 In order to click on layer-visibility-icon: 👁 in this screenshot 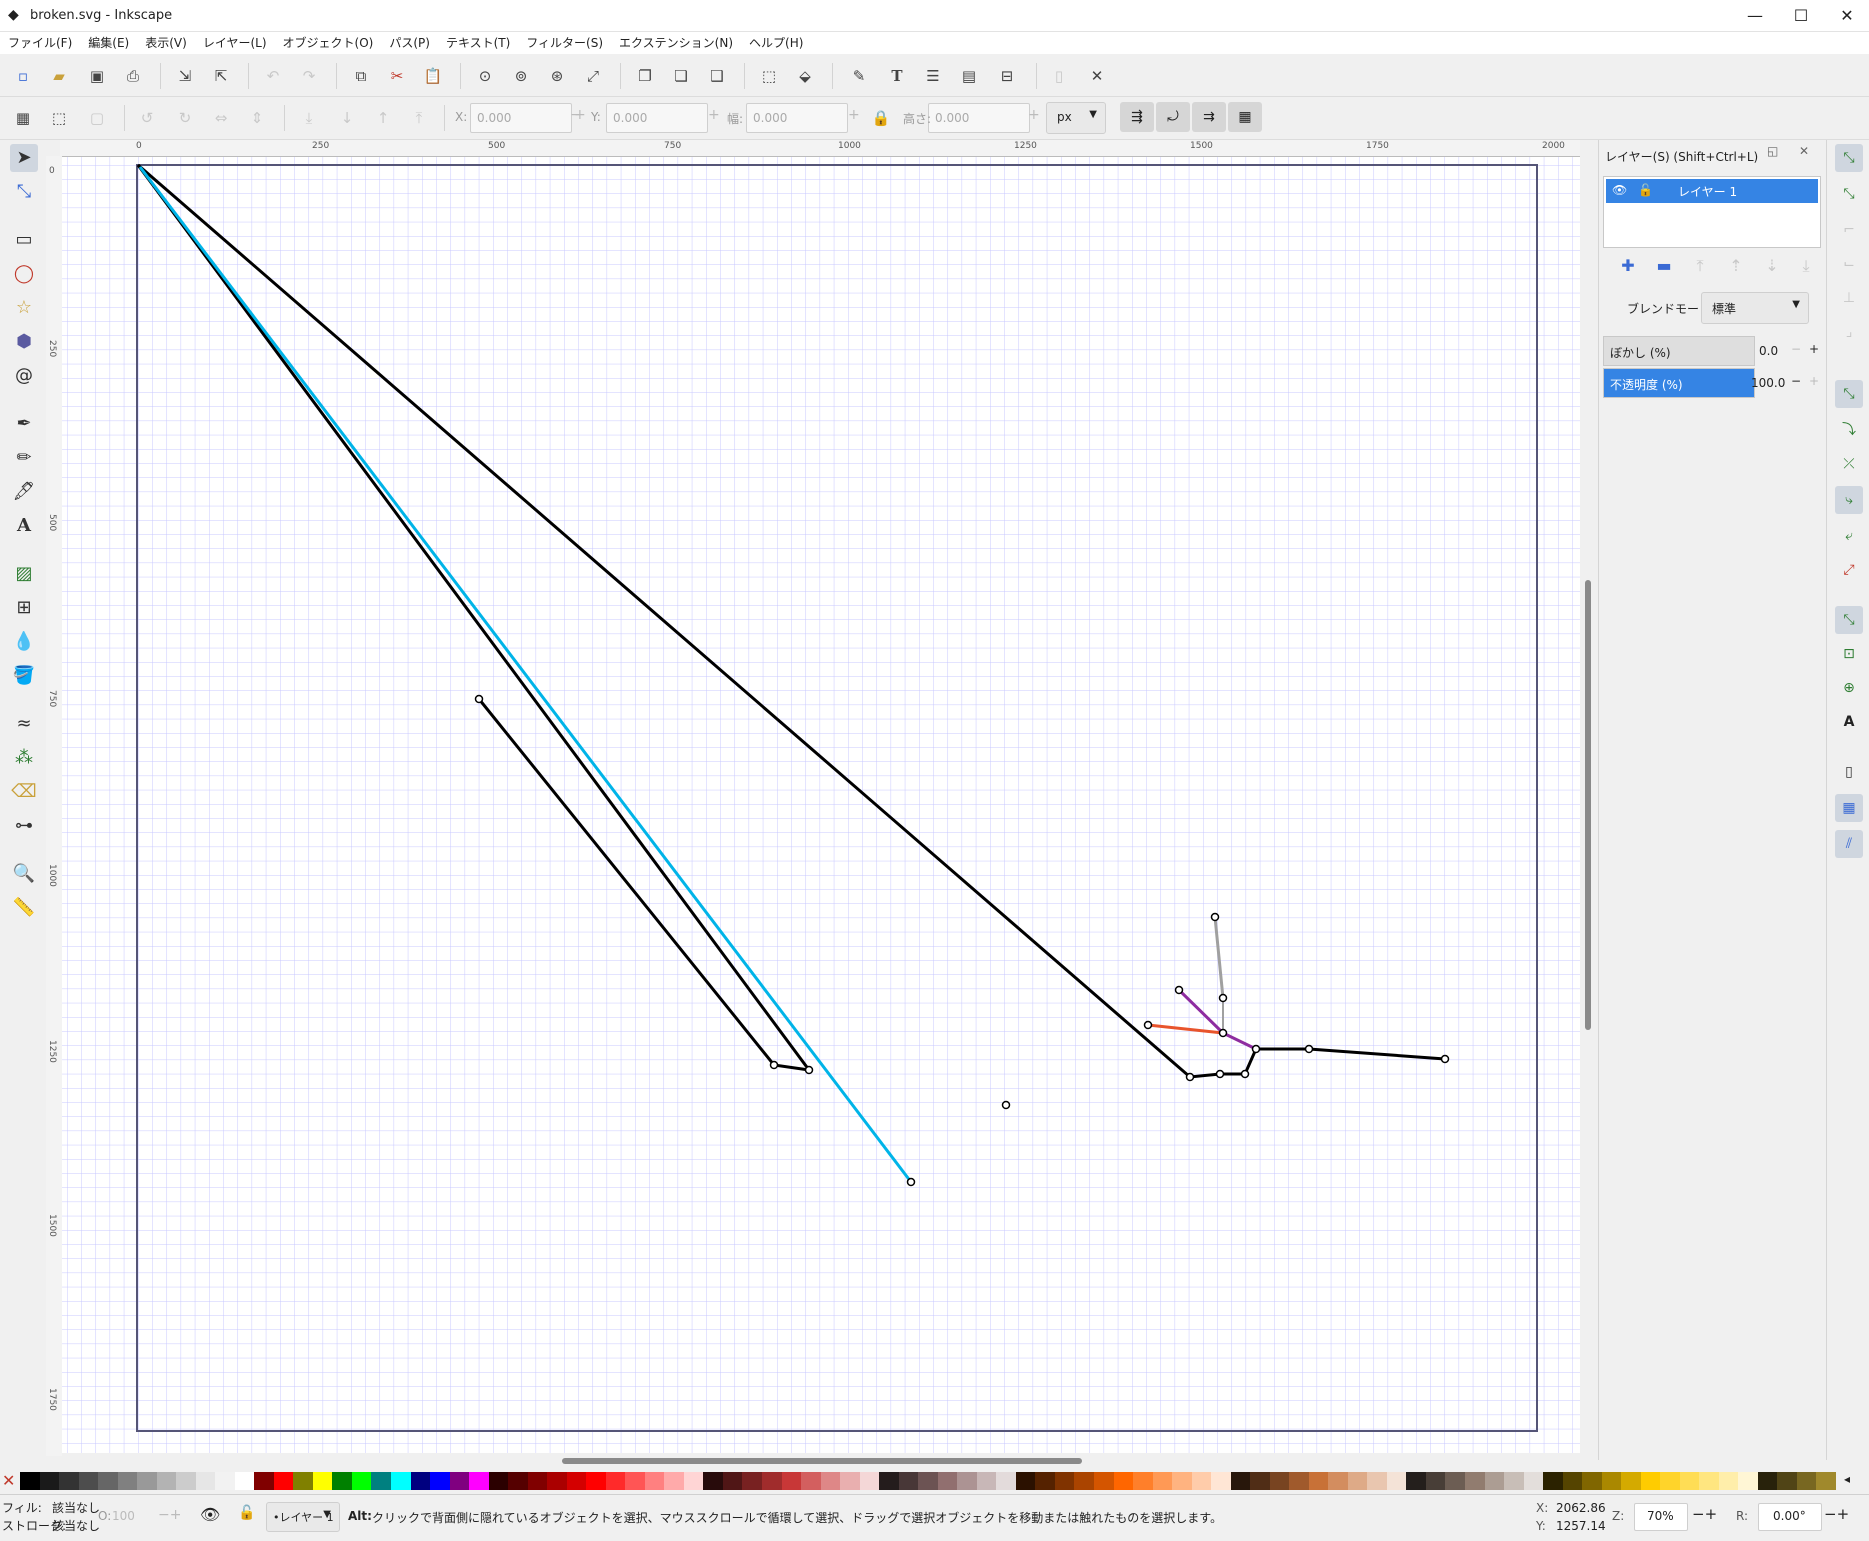, I will do `click(210, 1514)`.